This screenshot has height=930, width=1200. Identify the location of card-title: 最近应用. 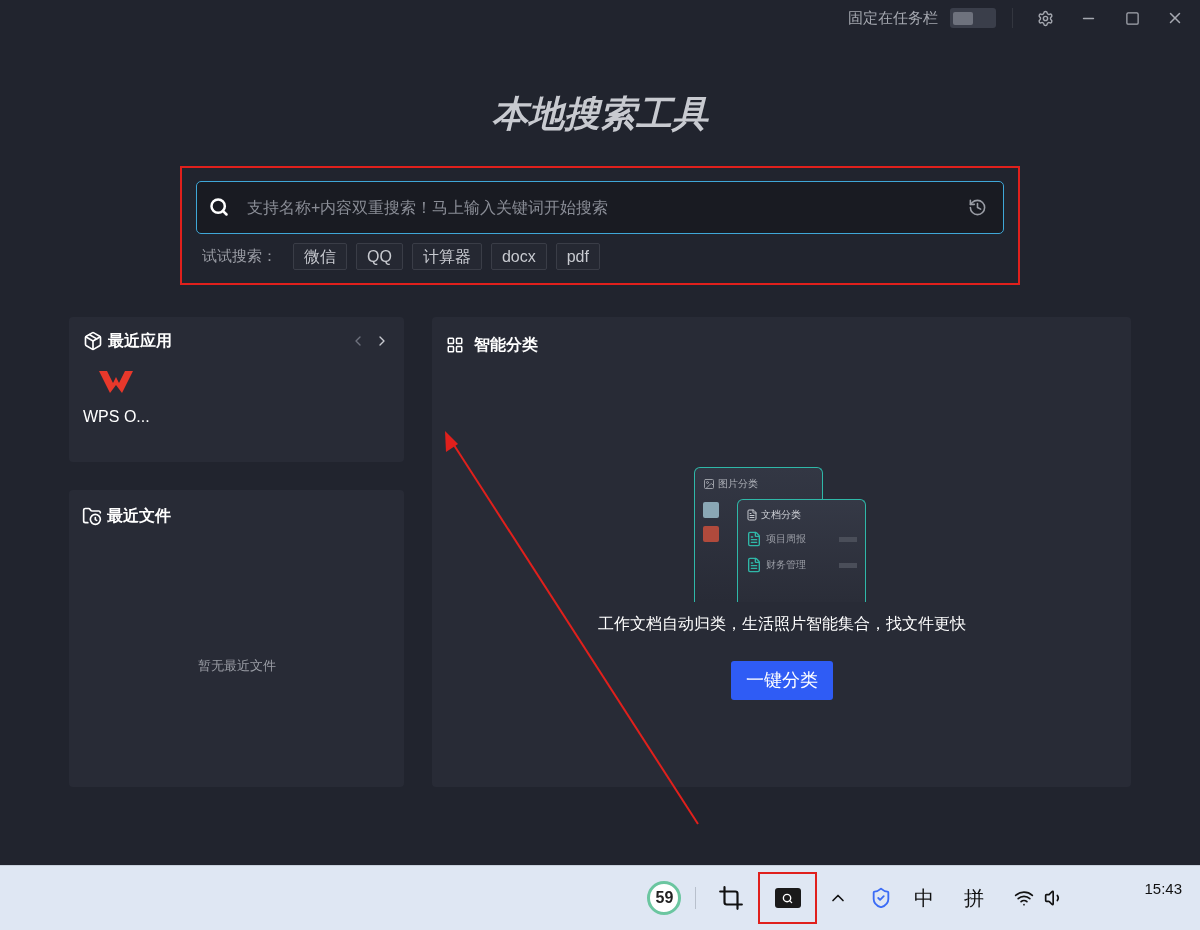
(140, 341).